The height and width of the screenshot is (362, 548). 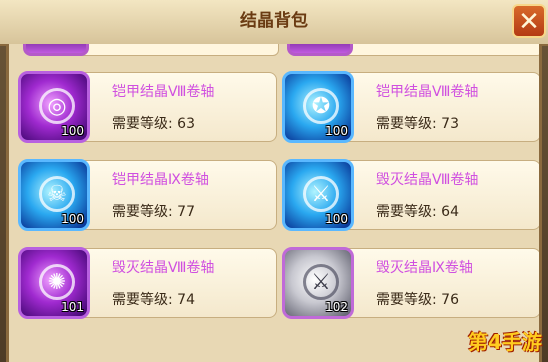 I want to click on close-button: ✕, so click(x=529, y=21).